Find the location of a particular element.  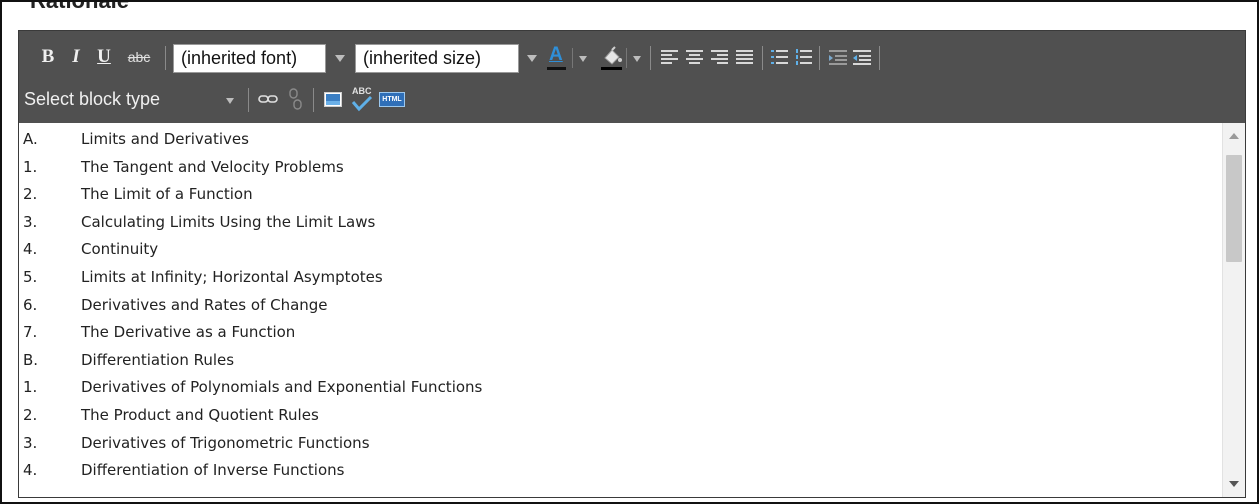

line-text: The Limit of a Function is located at coordinates (167, 194).